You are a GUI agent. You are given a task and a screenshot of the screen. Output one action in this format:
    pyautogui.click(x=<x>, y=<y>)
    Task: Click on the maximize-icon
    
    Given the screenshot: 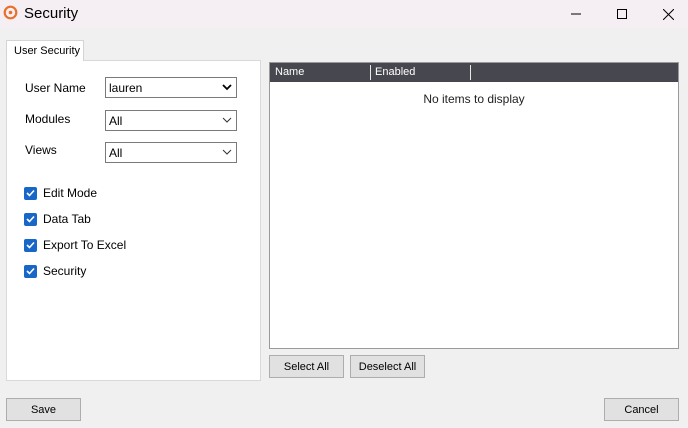 What is the action you would take?
    pyautogui.click(x=622, y=14)
    